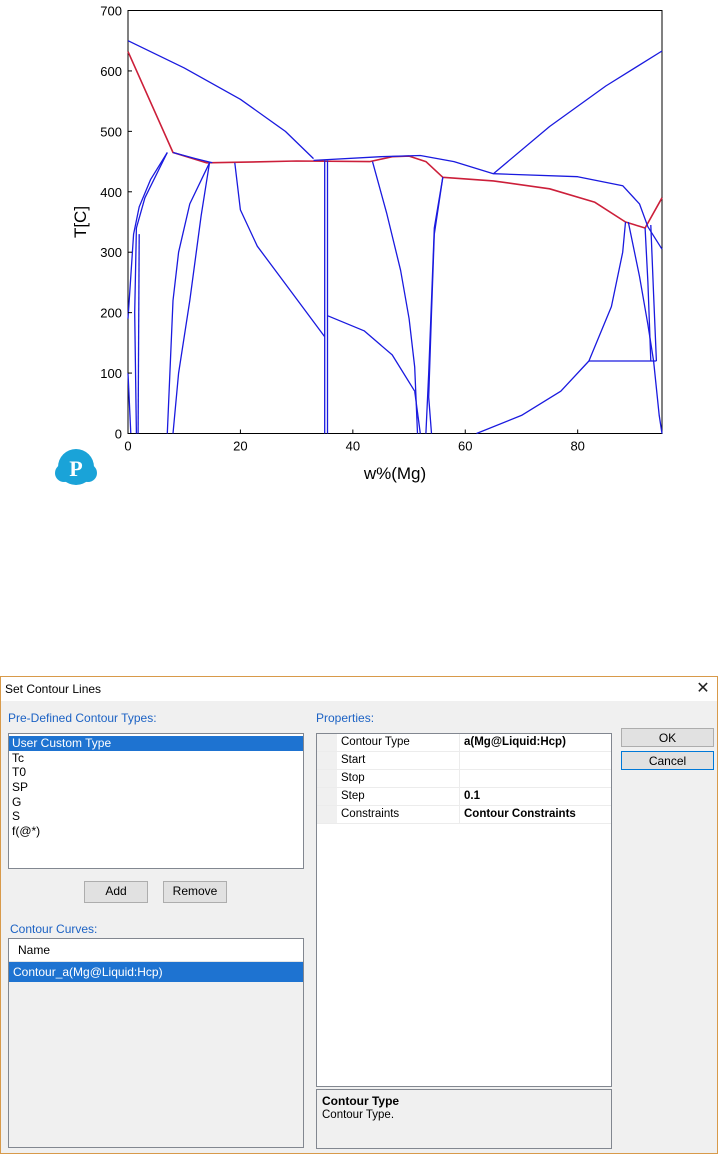 The height and width of the screenshot is (1156, 720). I want to click on y-tick-label: 400, so click(111, 192).